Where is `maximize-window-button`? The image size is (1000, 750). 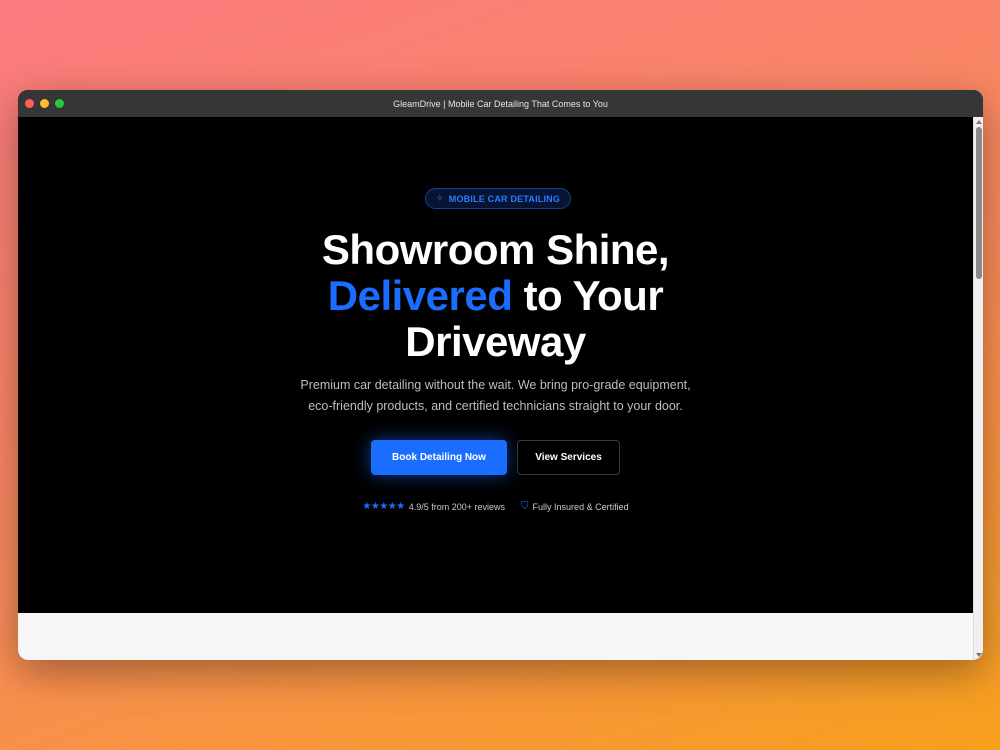
maximize-window-button is located at coordinates (59, 103).